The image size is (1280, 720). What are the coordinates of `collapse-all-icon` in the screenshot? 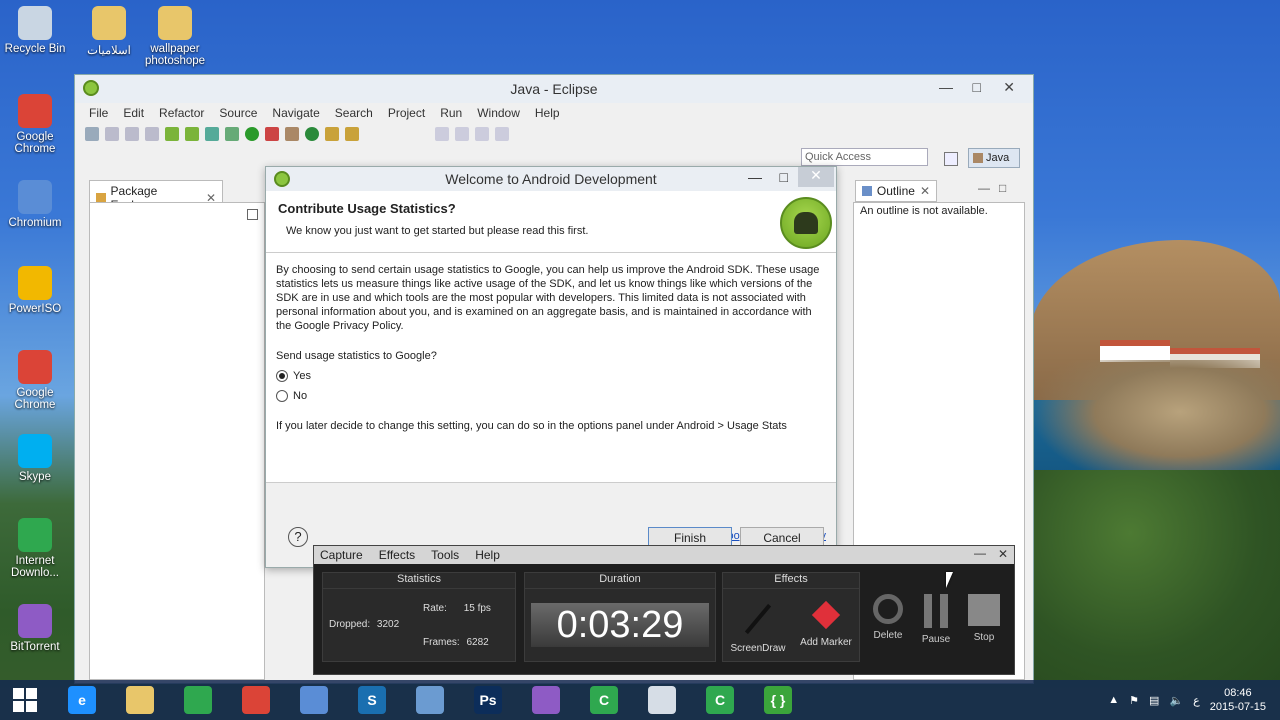 It's located at (252, 214).